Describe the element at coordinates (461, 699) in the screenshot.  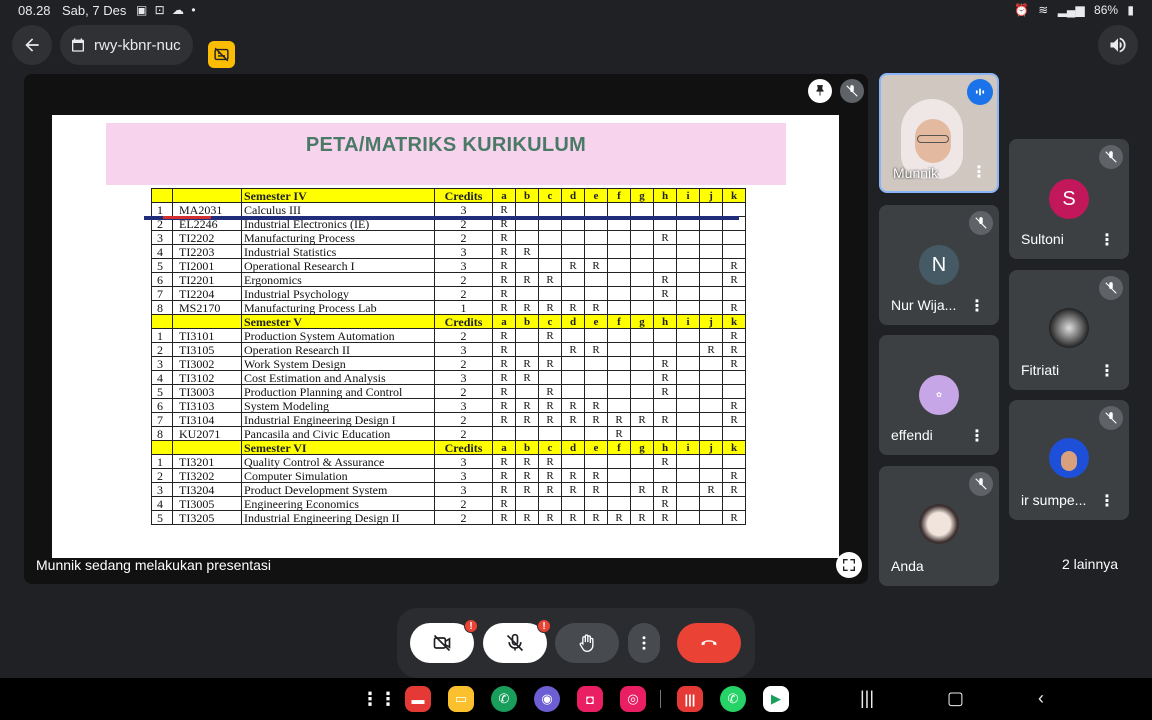
I see `folder-app-icon: ▭` at that location.